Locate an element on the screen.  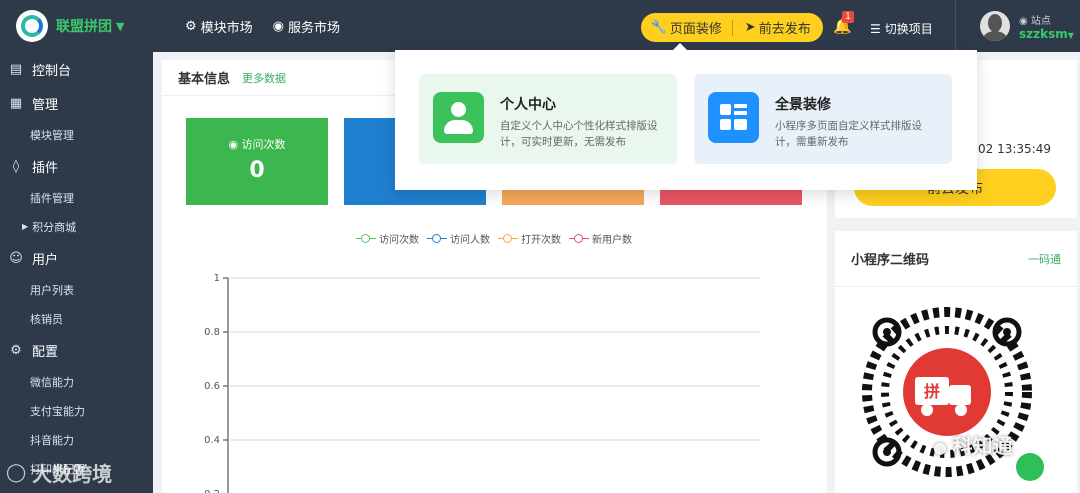
user-info: ◉ 站点 szzksm▼ is located at coordinates (1046, 26).